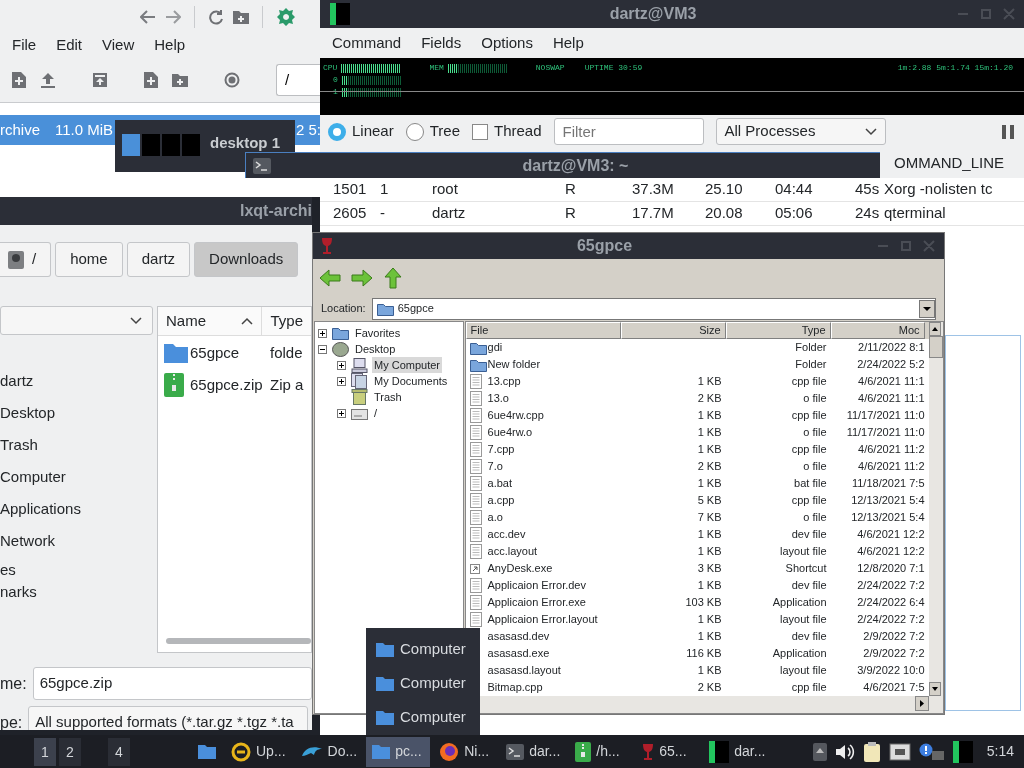 The height and width of the screenshot is (768, 1024). What do you see at coordinates (704, 654) in the screenshot?
I see `table-cell-text: 116 KB` at bounding box center [704, 654].